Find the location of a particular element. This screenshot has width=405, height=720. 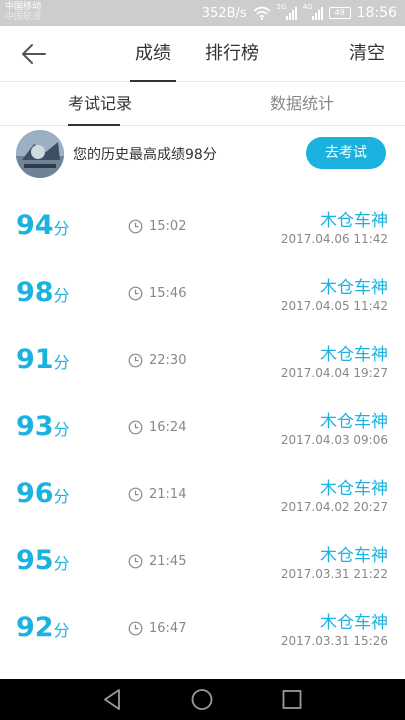

nav-back-button is located at coordinates (112, 699).